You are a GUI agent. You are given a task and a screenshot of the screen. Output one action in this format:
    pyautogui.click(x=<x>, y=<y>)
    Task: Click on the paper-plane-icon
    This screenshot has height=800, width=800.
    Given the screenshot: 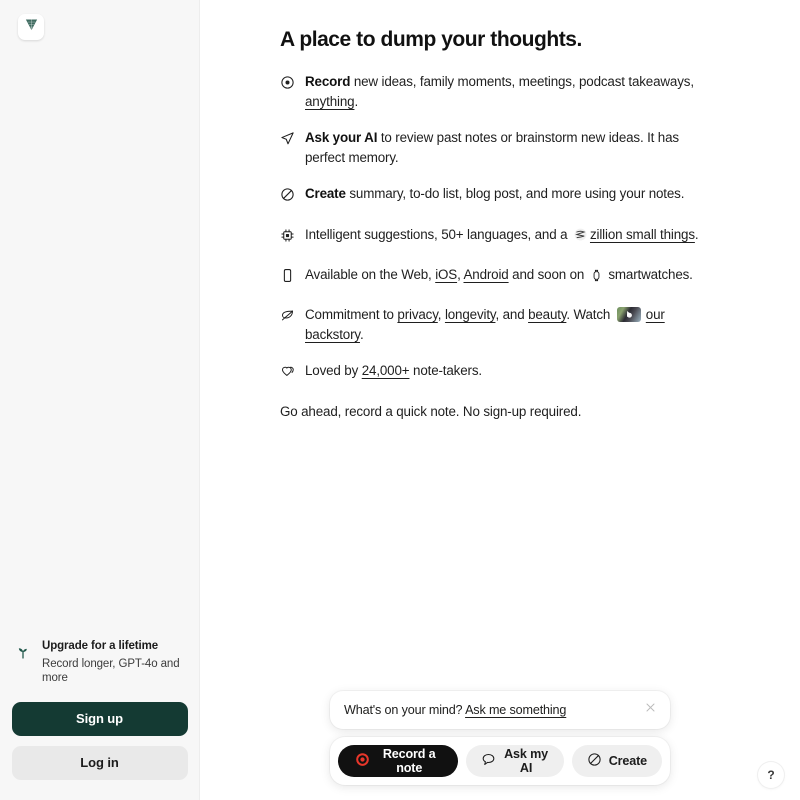 What is the action you would take?
    pyautogui.click(x=288, y=140)
    